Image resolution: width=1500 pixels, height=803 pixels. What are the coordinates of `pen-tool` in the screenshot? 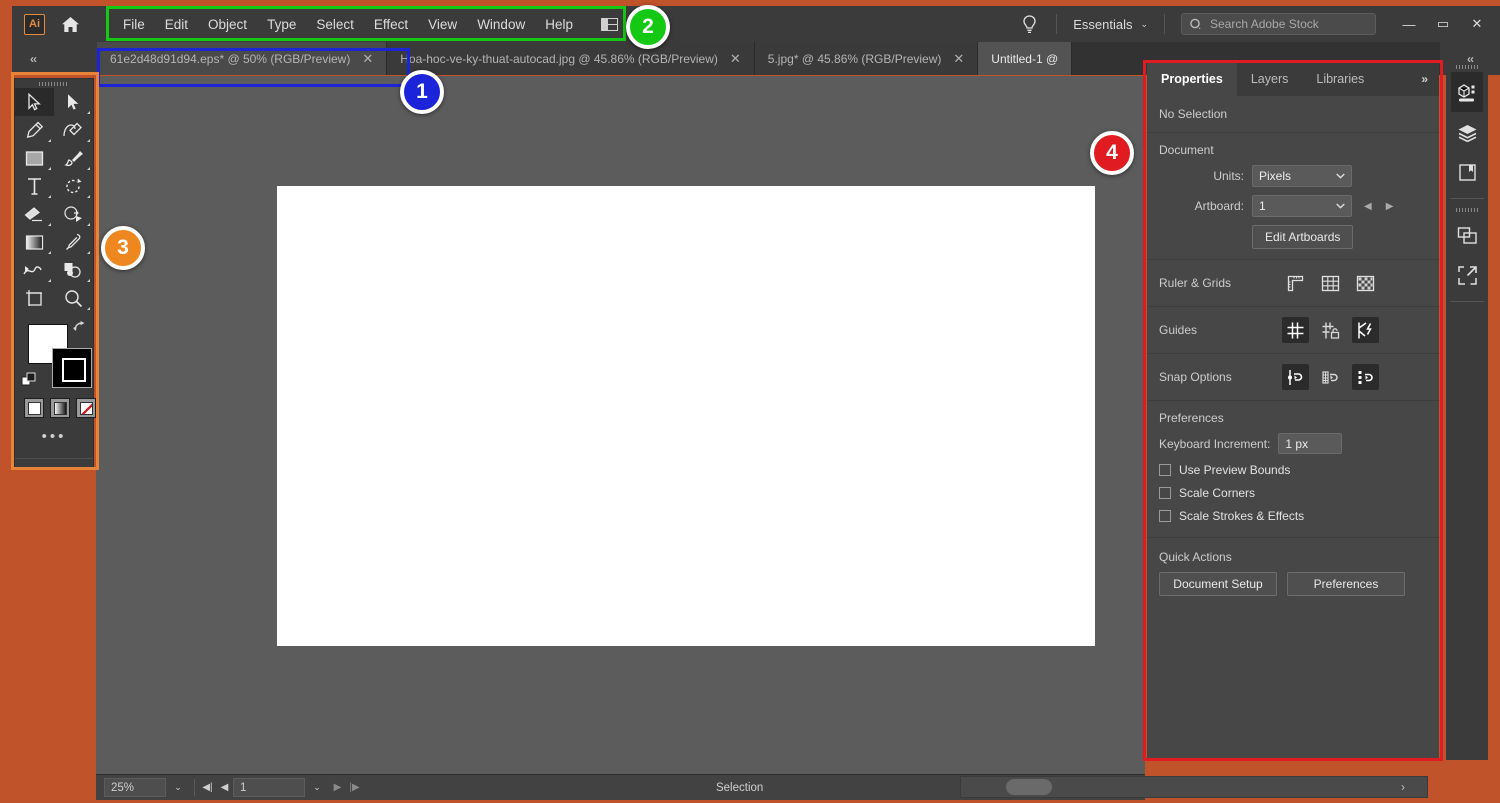 It's located at (34, 130).